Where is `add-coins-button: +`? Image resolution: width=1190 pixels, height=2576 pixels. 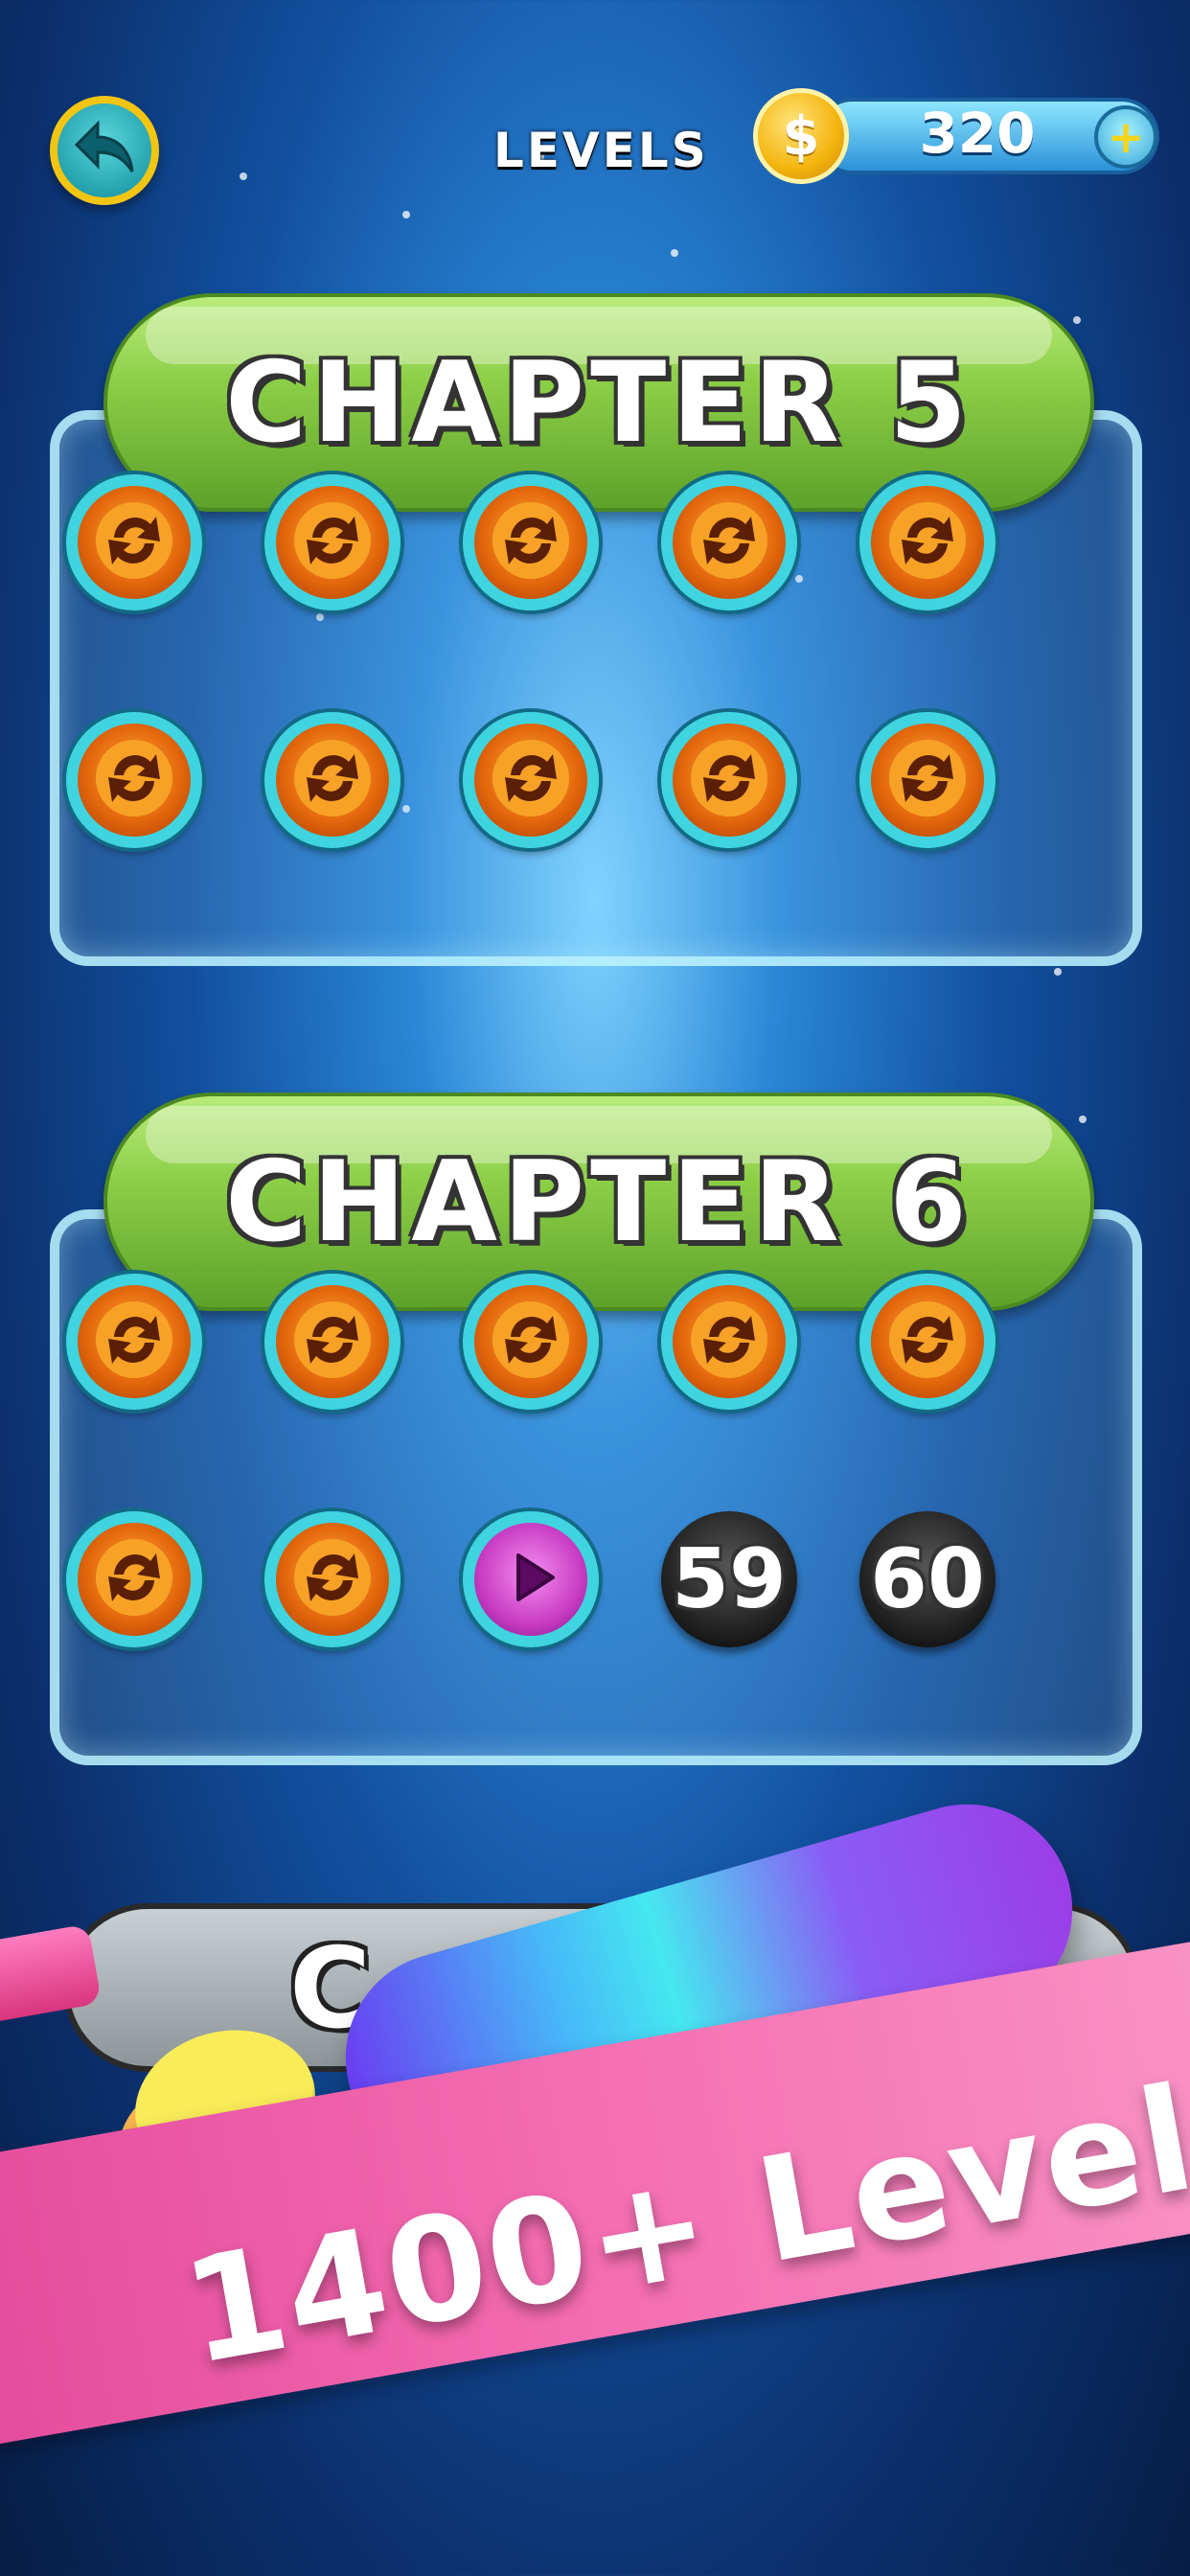 add-coins-button: + is located at coordinates (1126, 137).